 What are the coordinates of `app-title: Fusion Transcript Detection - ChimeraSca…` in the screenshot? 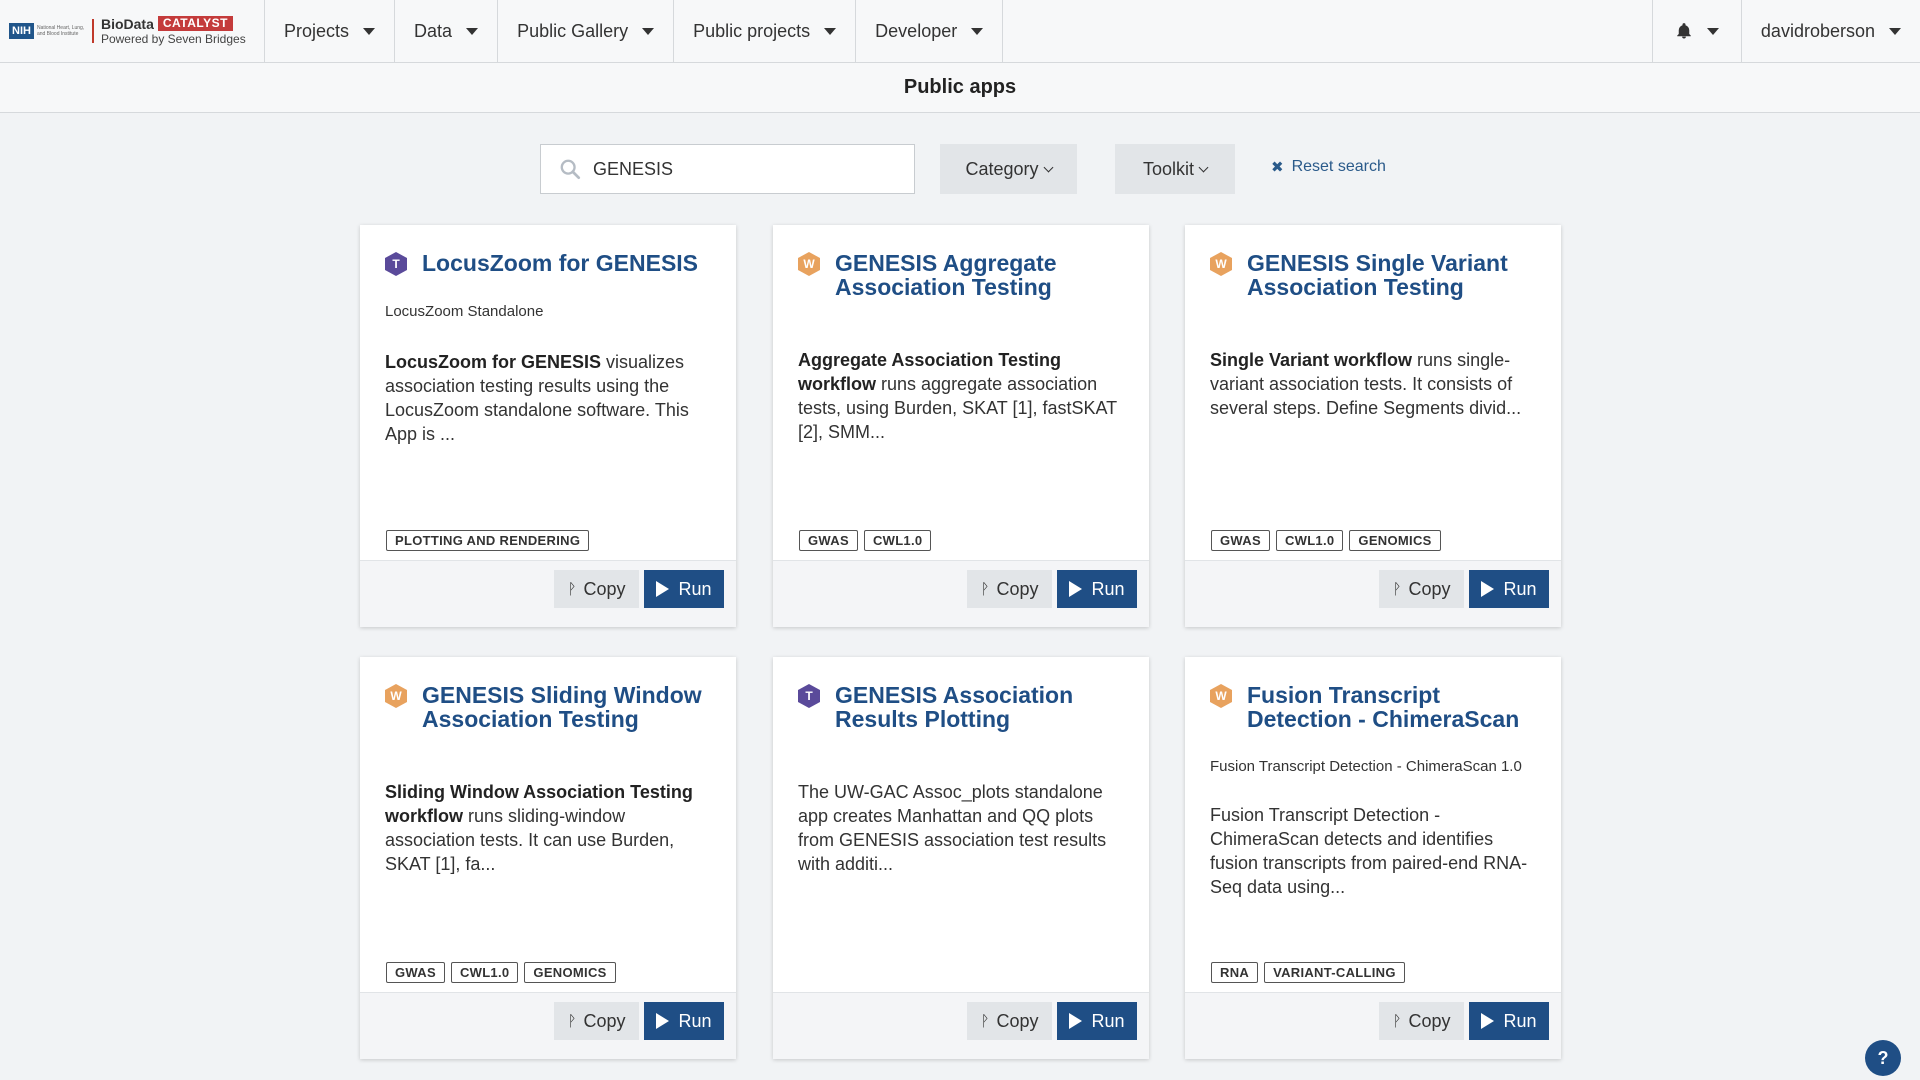 It's located at (1394, 707).